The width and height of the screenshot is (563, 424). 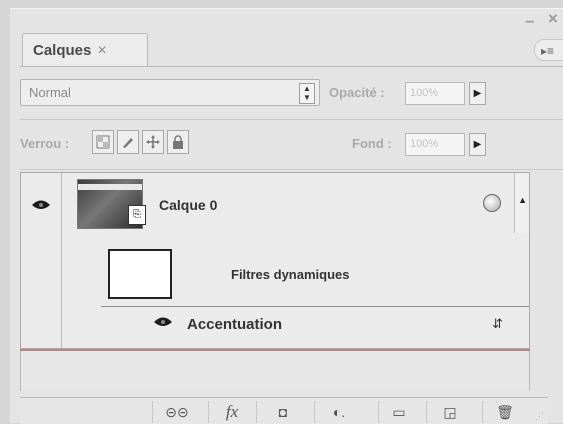 What do you see at coordinates (435, 144) in the screenshot?
I see `fill-field: 100%` at bounding box center [435, 144].